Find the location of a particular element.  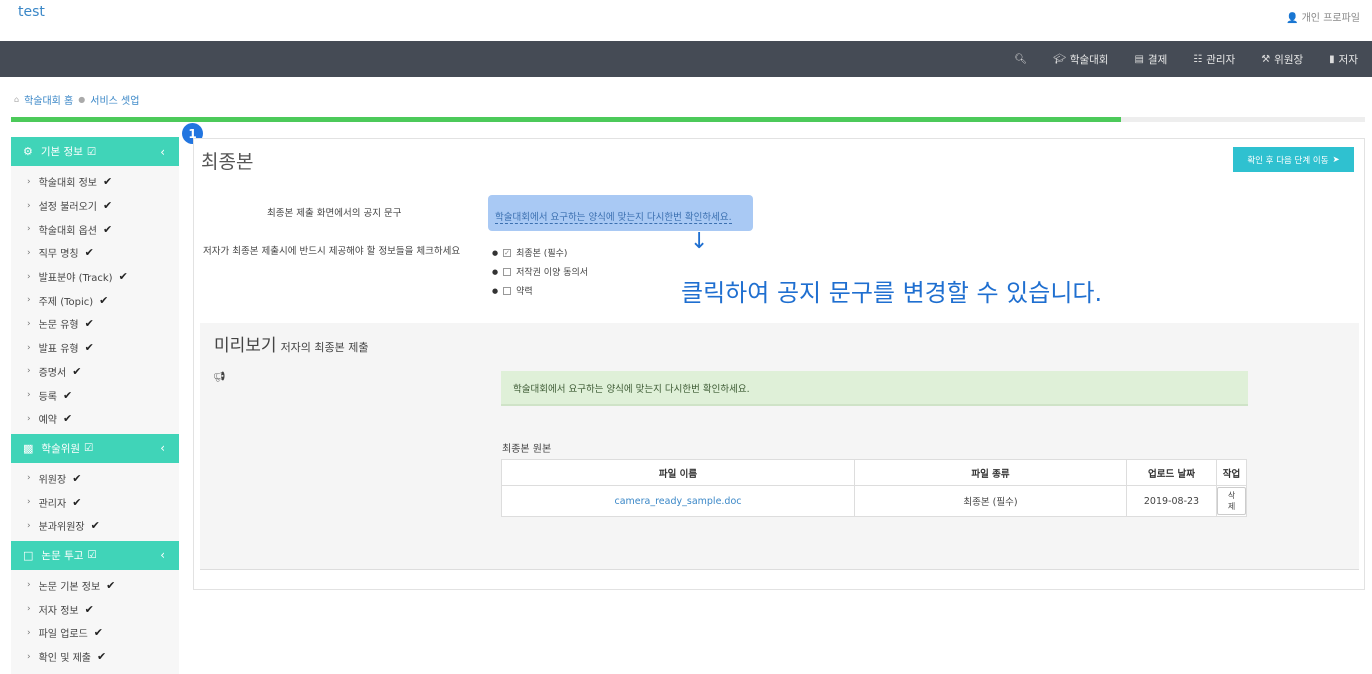

checklist-item: ● 저작권 이양 동의서 is located at coordinates (540, 271).